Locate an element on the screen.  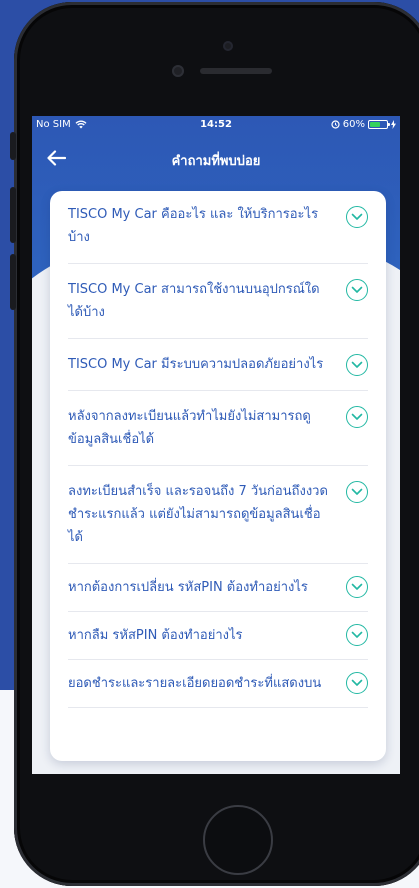
status-right: 60% is located at coordinates (363, 124).